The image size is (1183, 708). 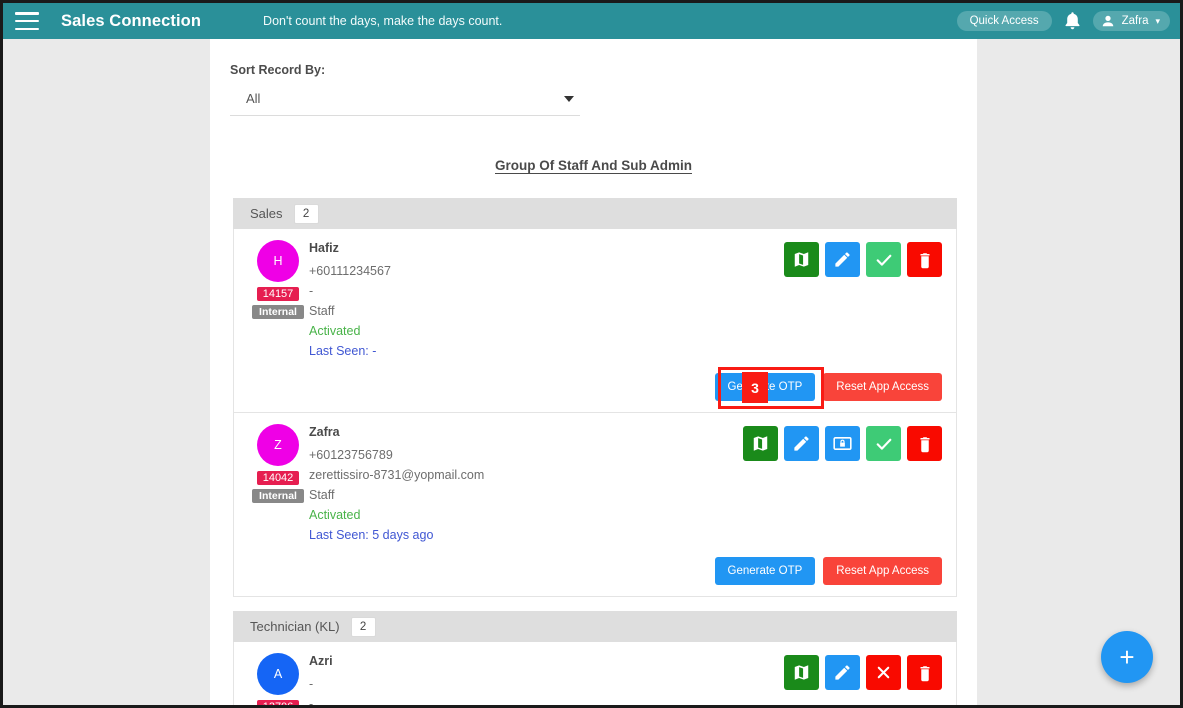 What do you see at coordinates (594, 388) in the screenshot?
I see `staff-card-button-row: 3 Generate OTP Reset App Access` at bounding box center [594, 388].